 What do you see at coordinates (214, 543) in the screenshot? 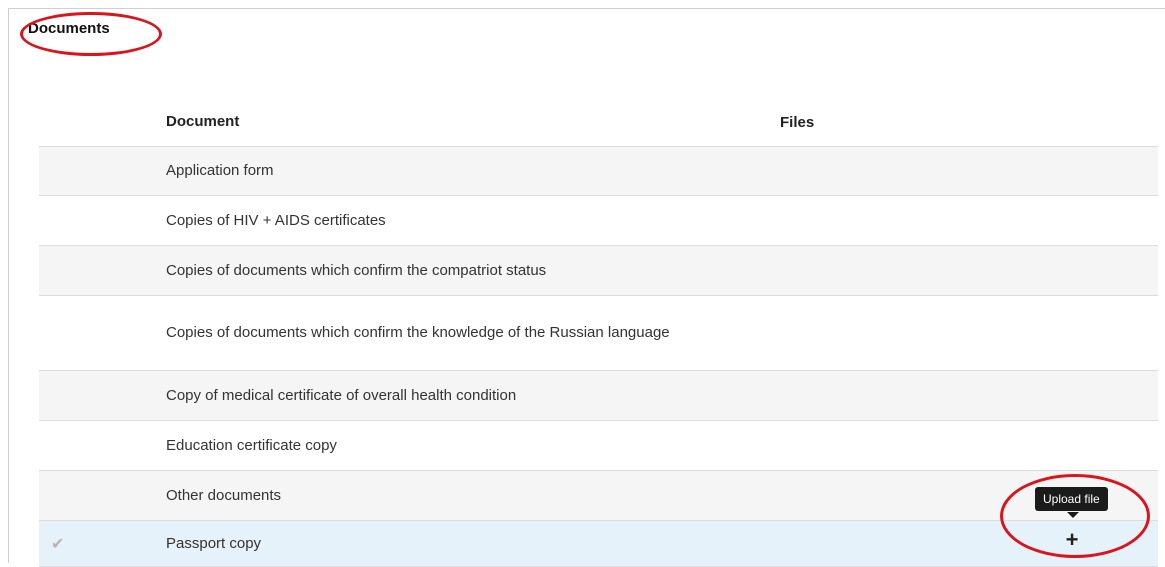
I see `document-name: Passport copy` at bounding box center [214, 543].